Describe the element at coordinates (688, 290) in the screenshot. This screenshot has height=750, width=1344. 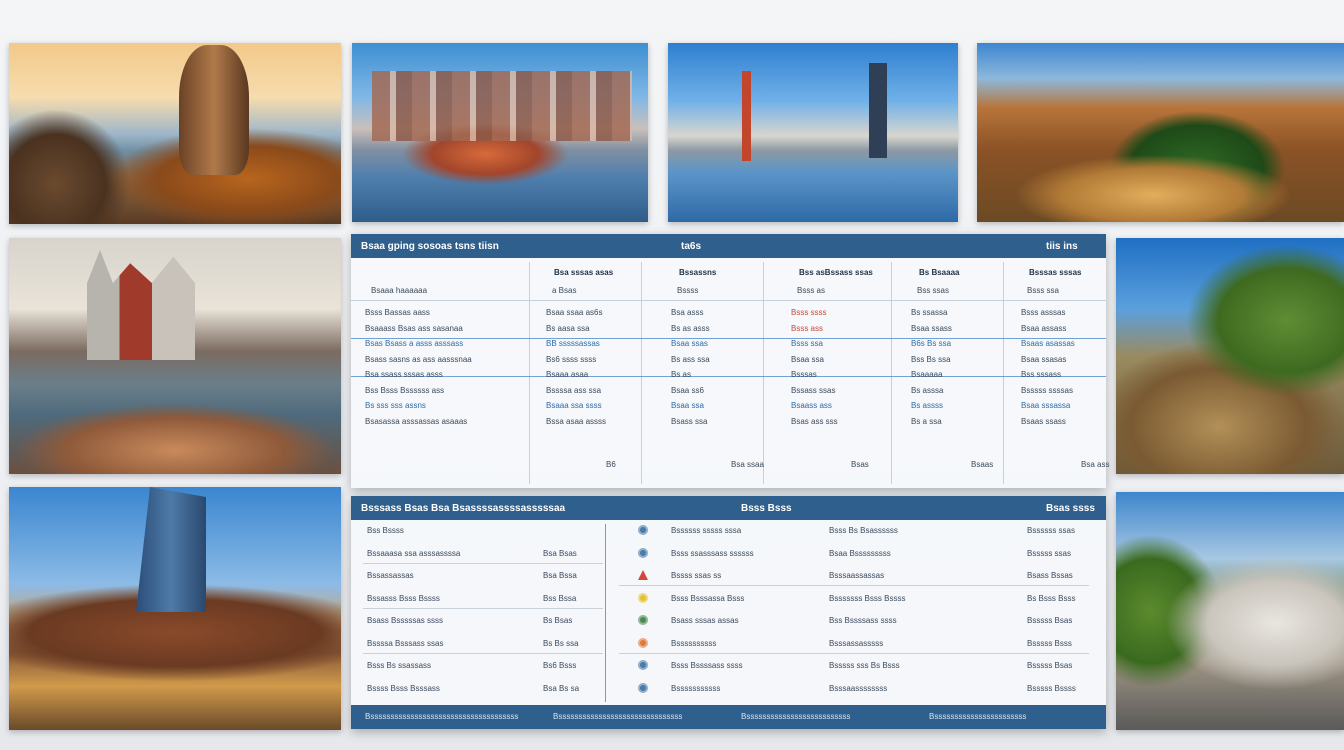
I see `column-subheading: Bssss` at that location.